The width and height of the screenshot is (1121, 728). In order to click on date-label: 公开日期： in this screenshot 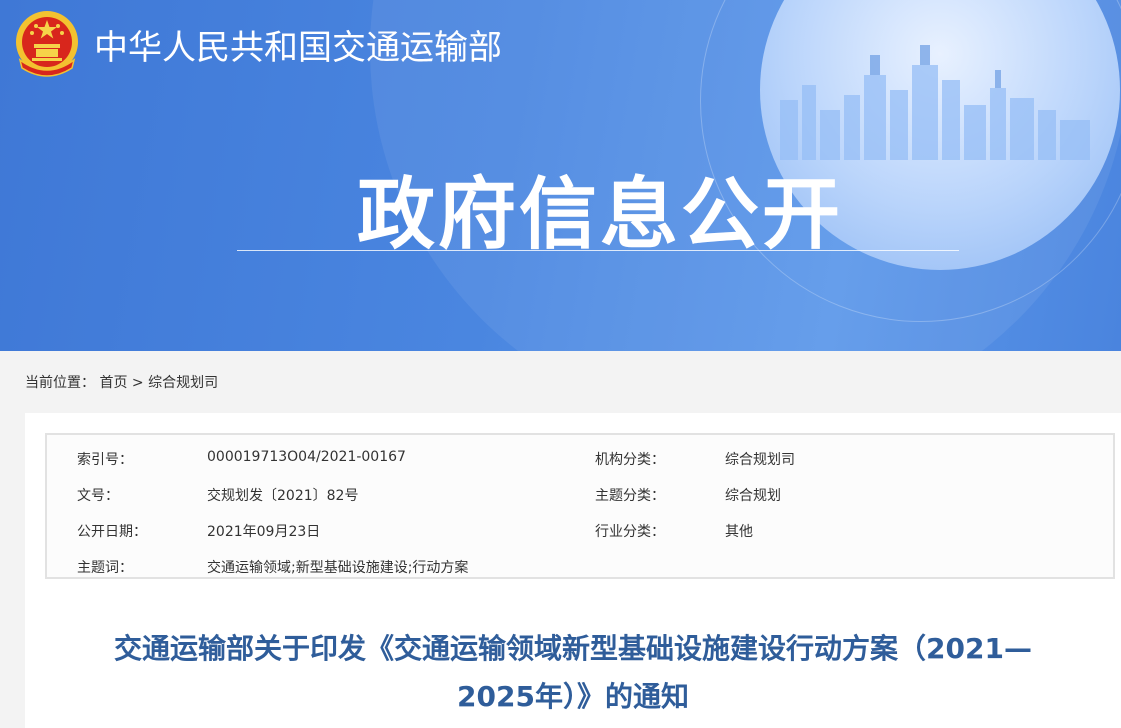, I will do `click(112, 532)`.